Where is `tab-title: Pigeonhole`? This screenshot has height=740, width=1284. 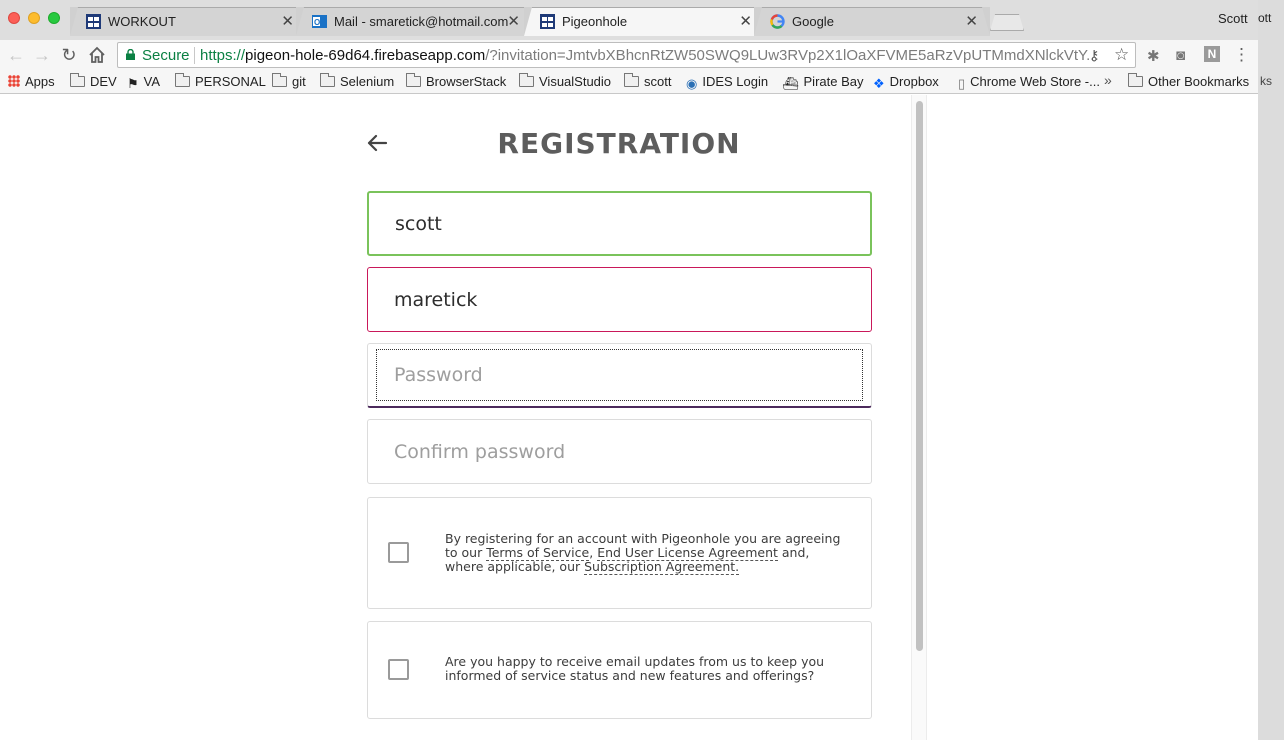 tab-title: Pigeonhole is located at coordinates (595, 21).